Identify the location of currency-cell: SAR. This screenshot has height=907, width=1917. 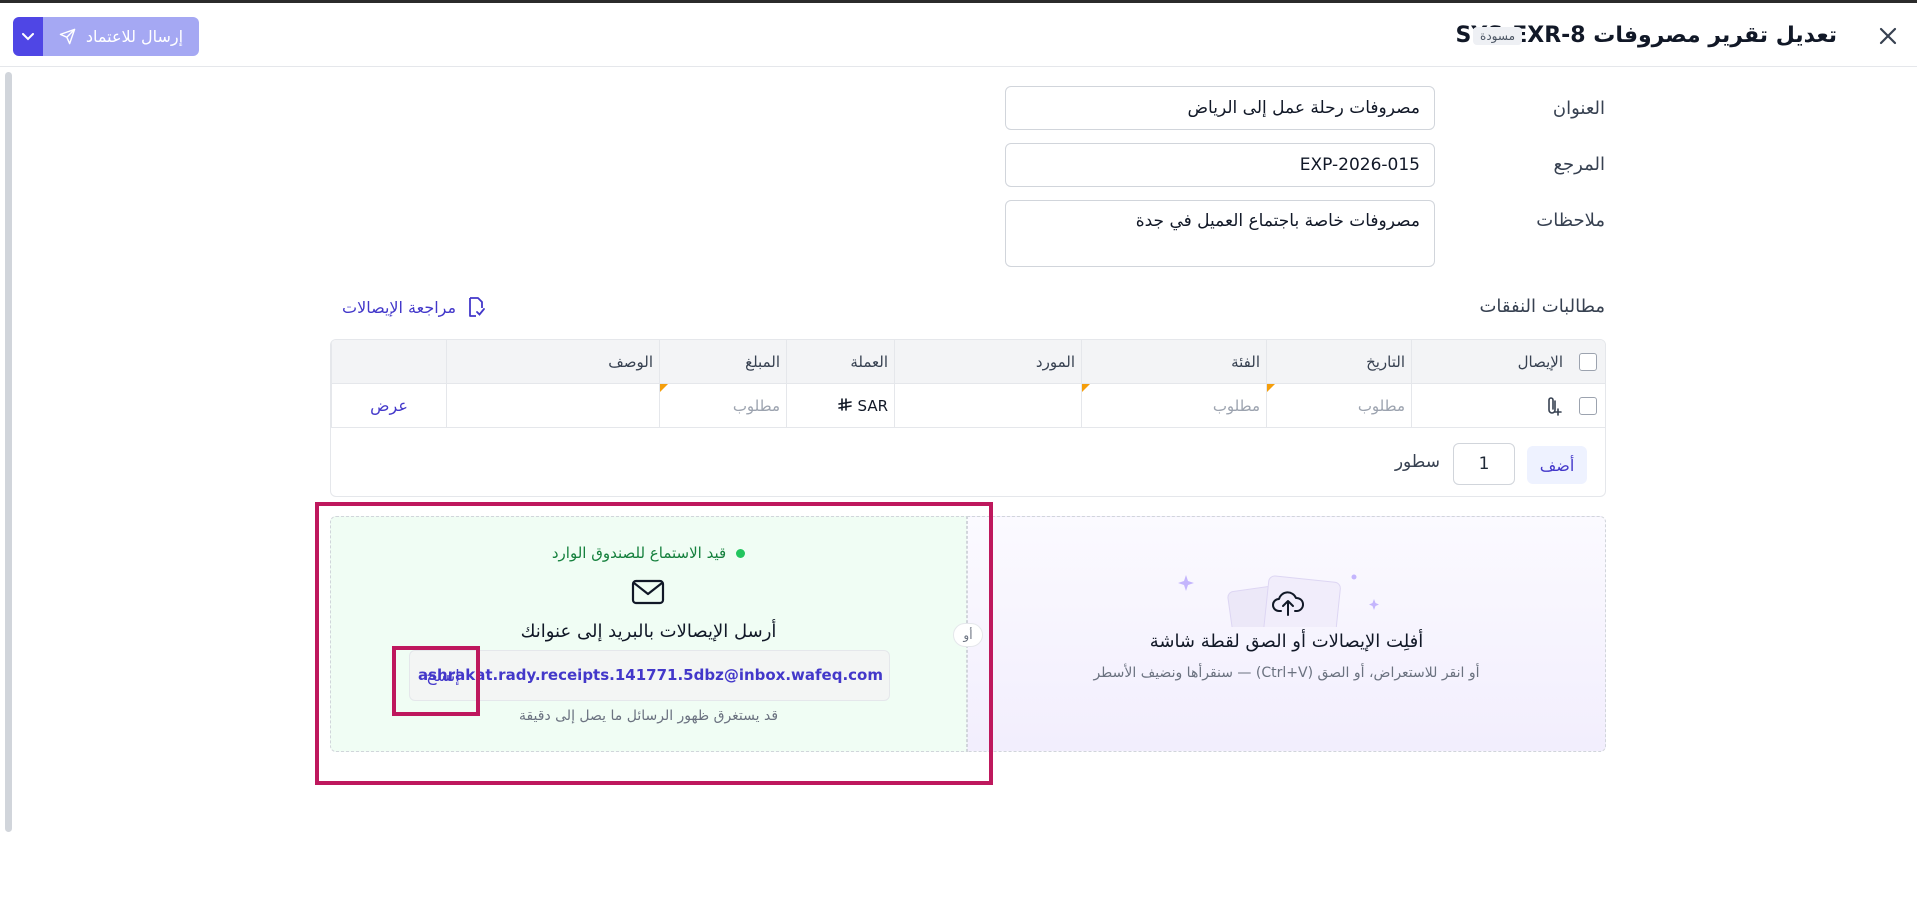
(840, 405).